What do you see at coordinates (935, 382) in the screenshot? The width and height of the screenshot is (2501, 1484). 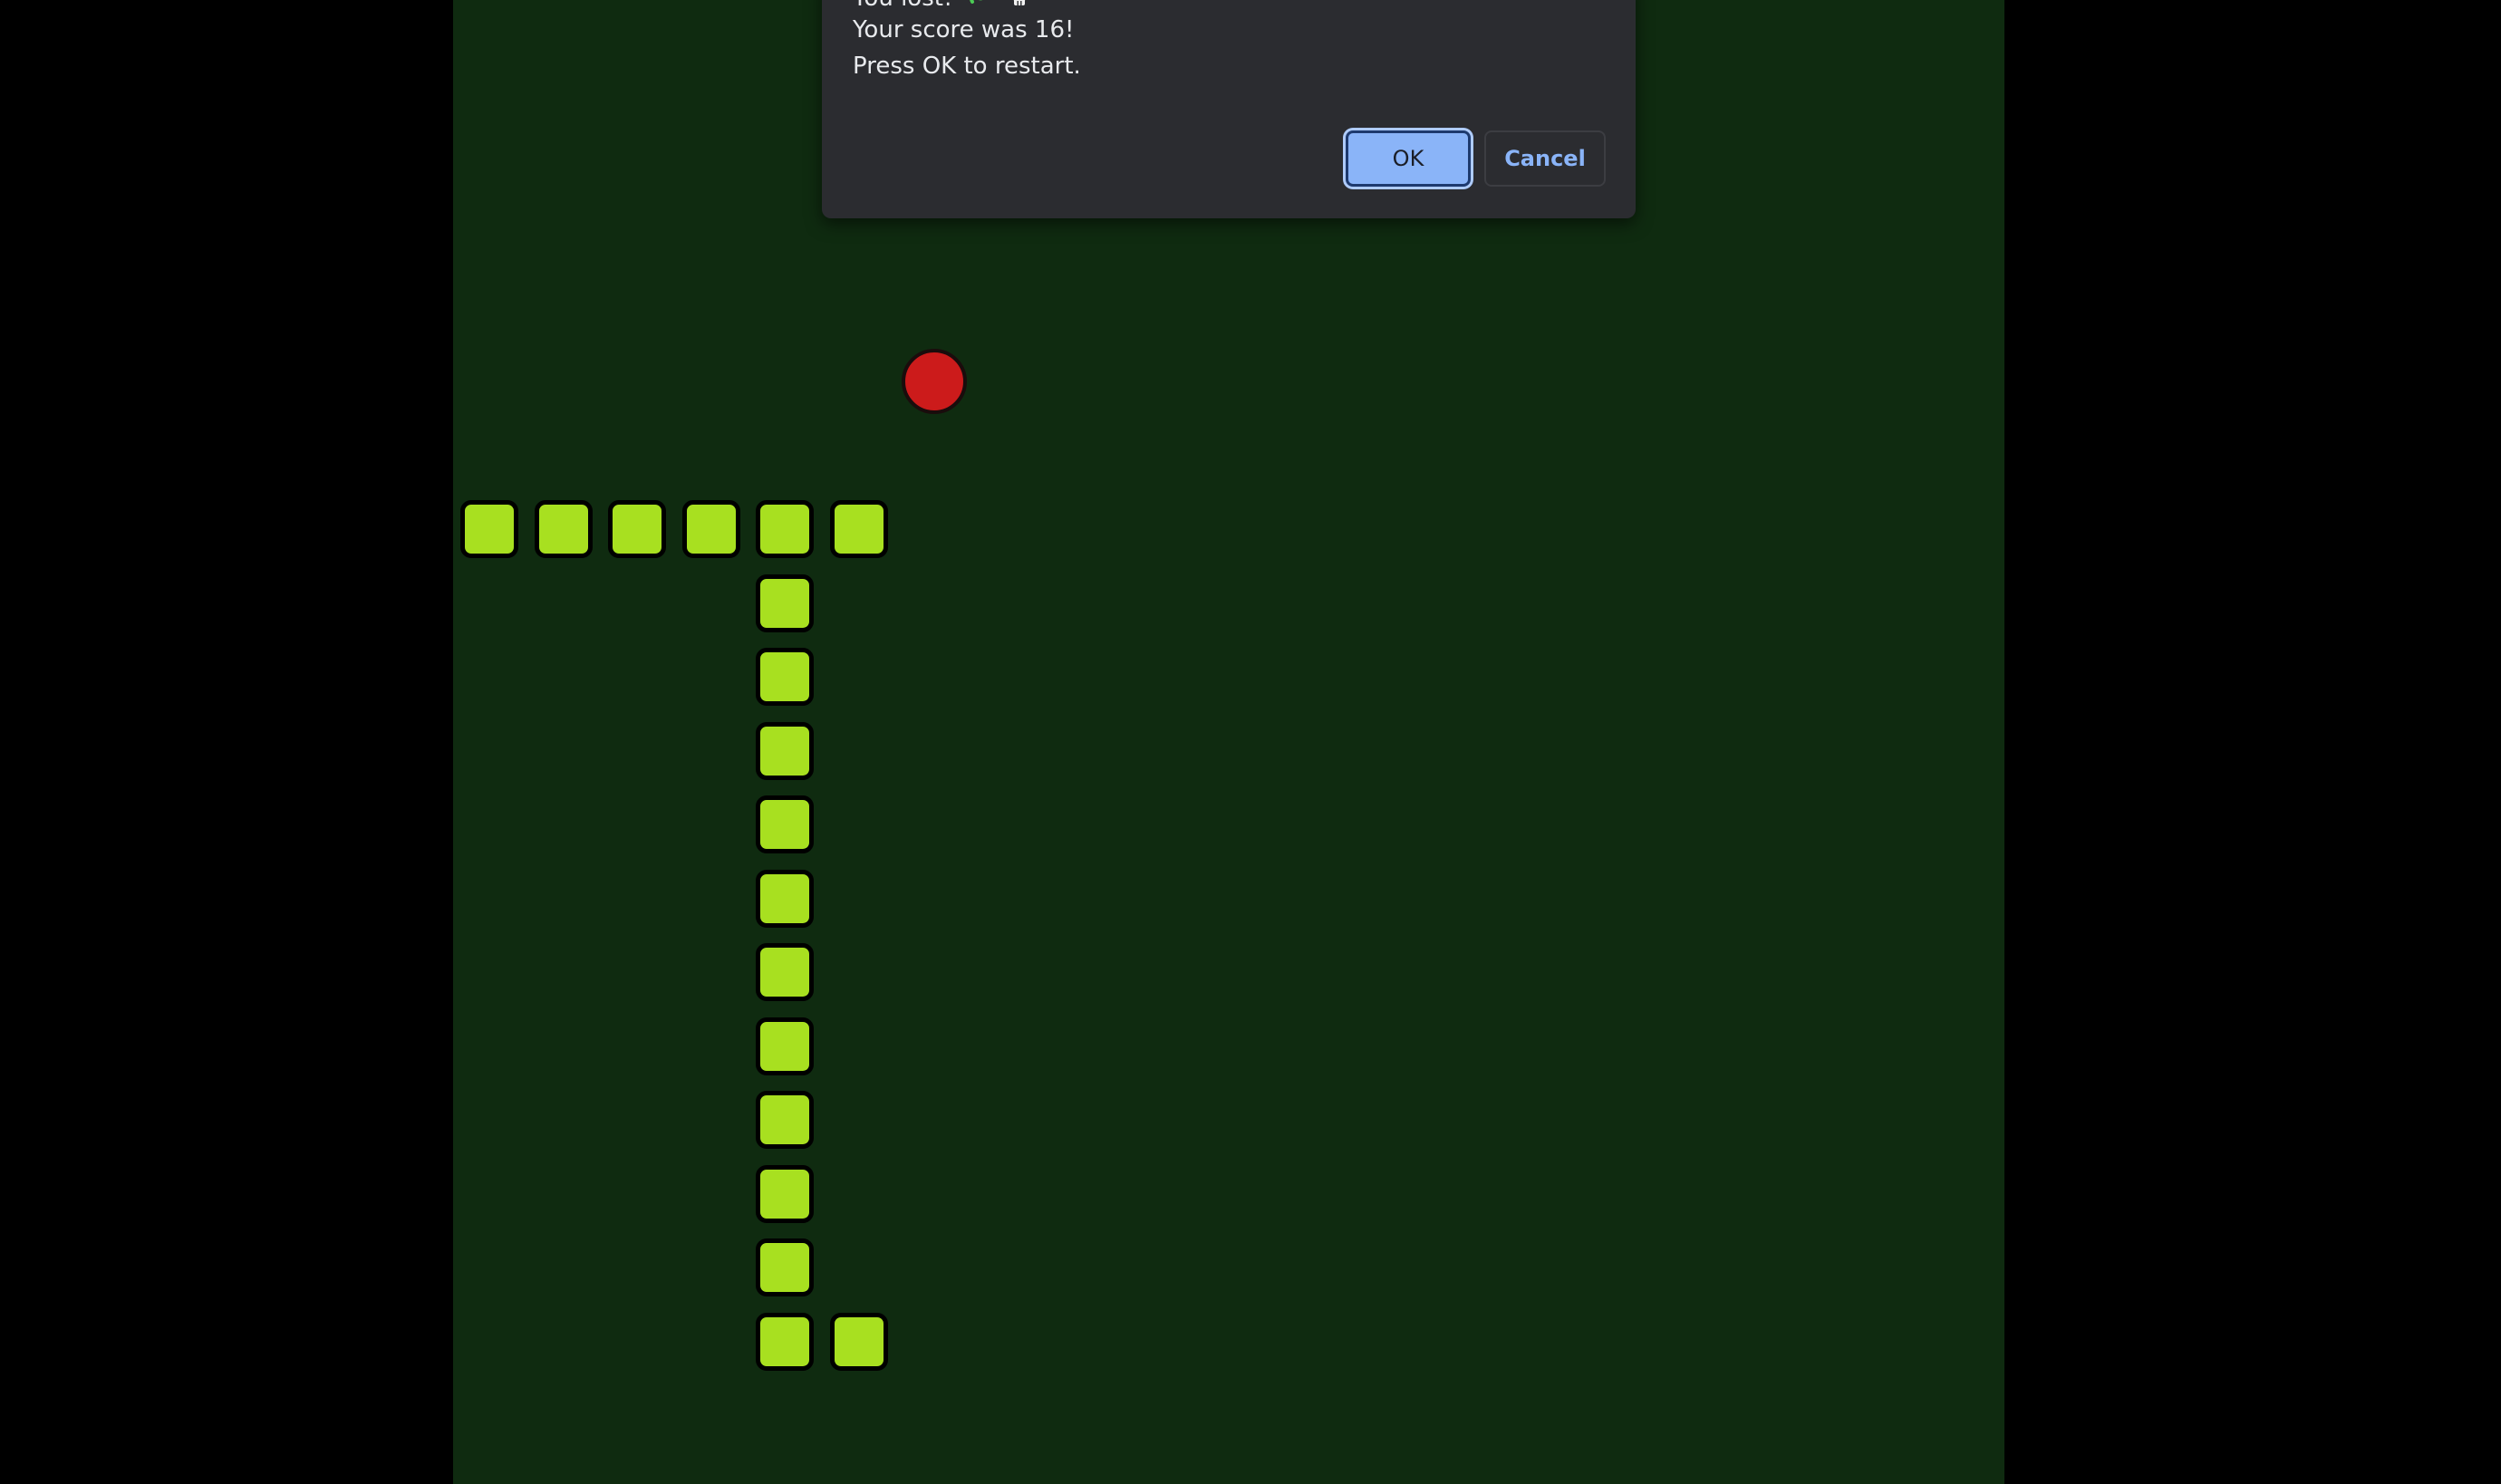 I see `food-apple` at bounding box center [935, 382].